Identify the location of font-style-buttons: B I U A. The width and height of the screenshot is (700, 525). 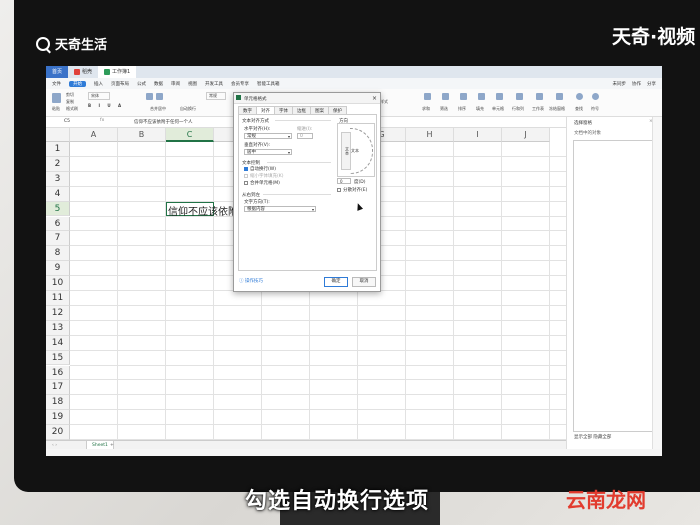
(106, 105).